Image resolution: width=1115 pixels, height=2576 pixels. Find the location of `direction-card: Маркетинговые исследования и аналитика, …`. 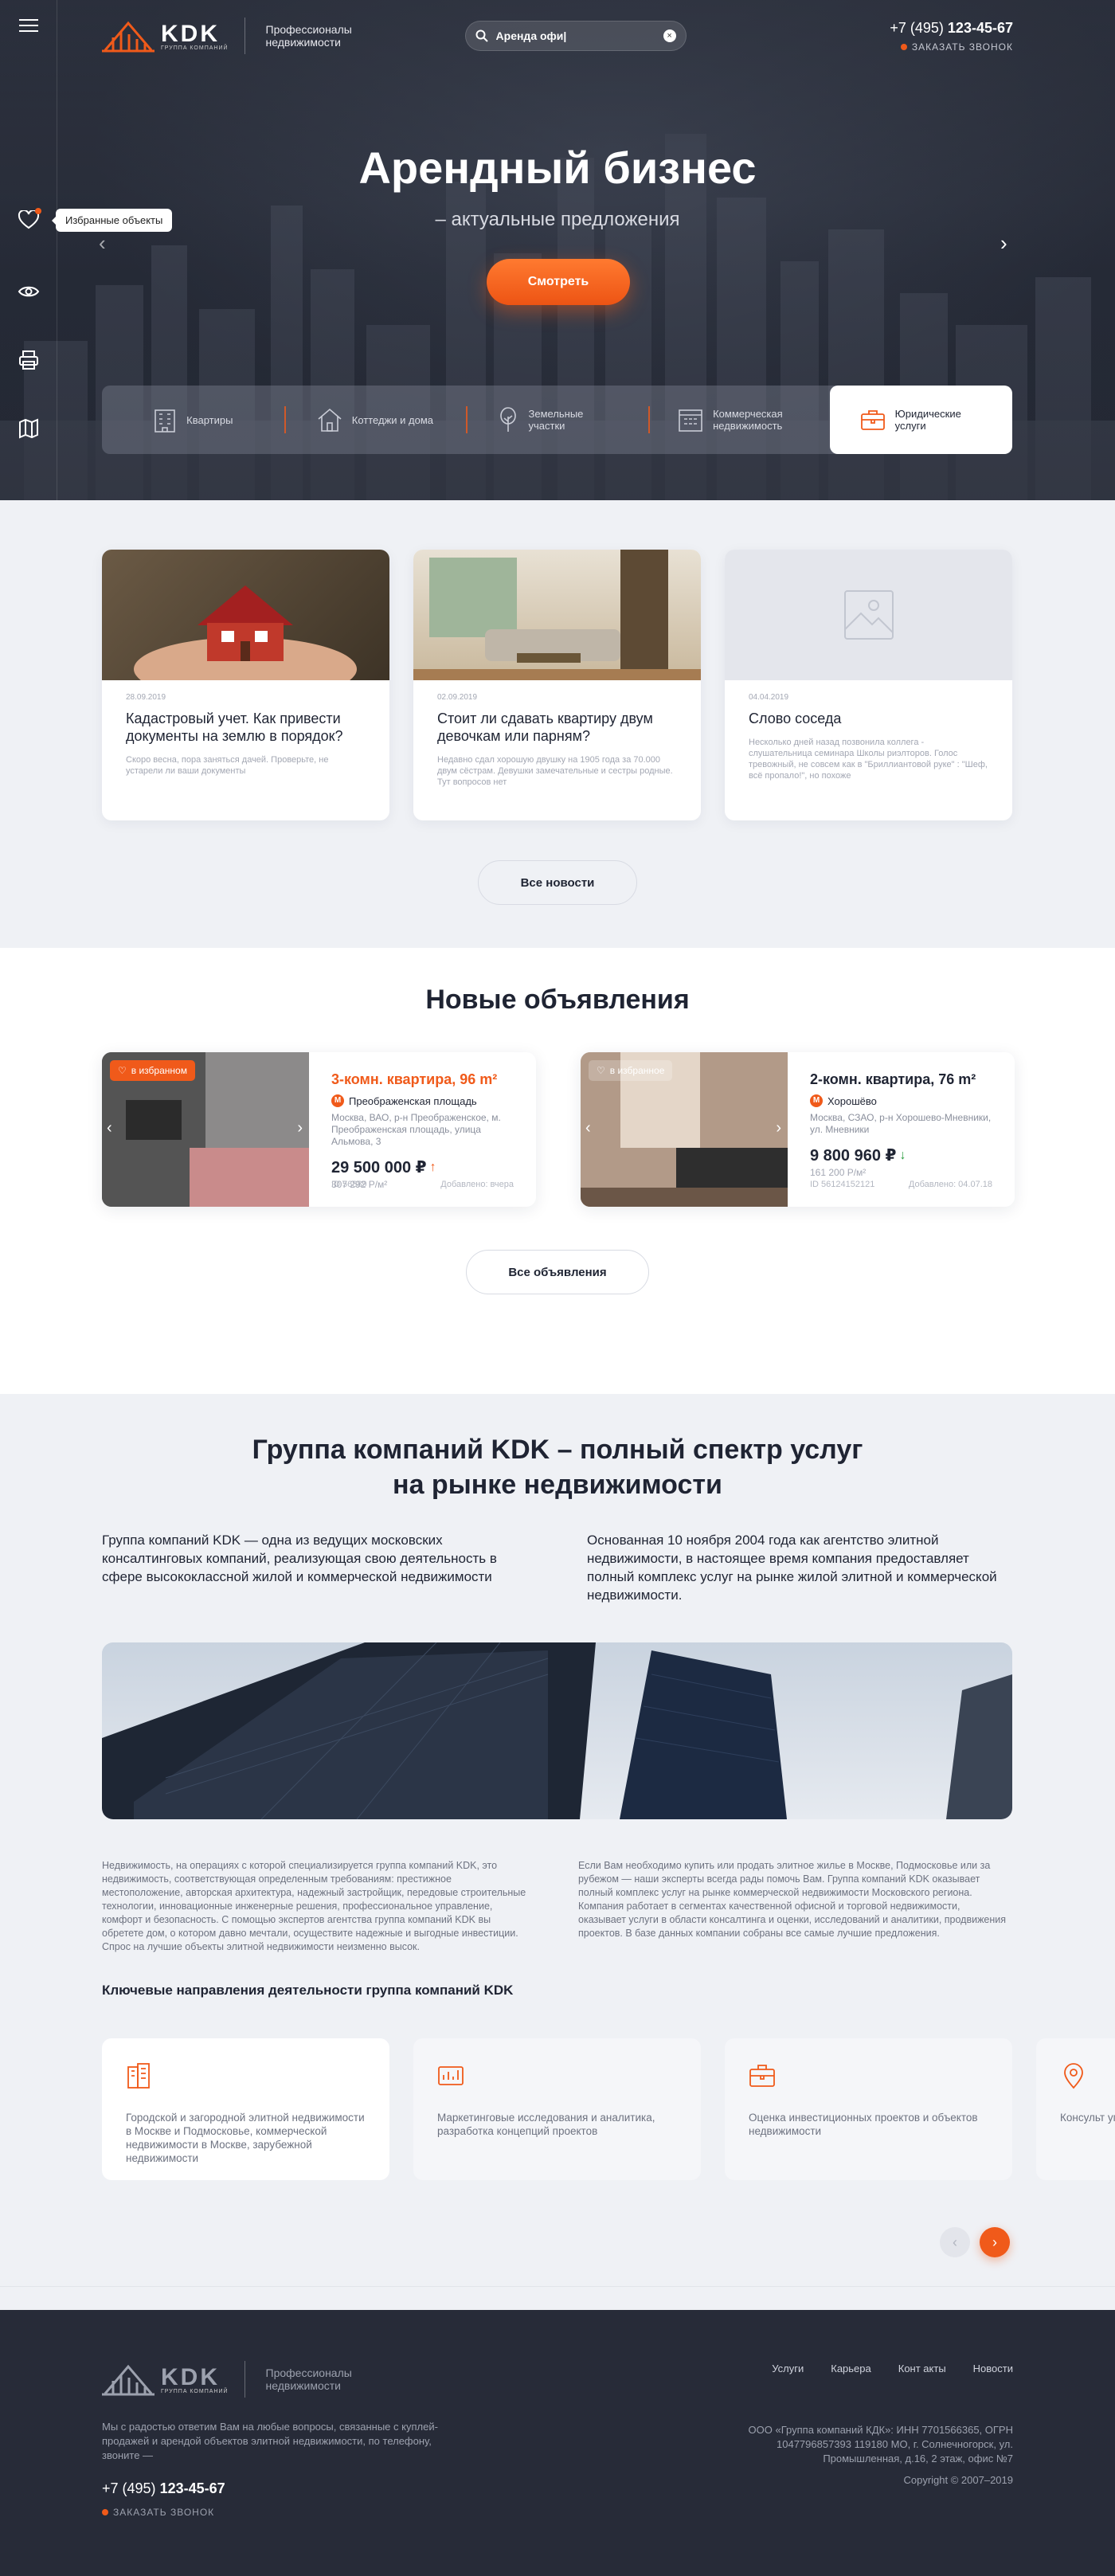

direction-card: Маркетинговые исследования и аналитика, … is located at coordinates (557, 2109).